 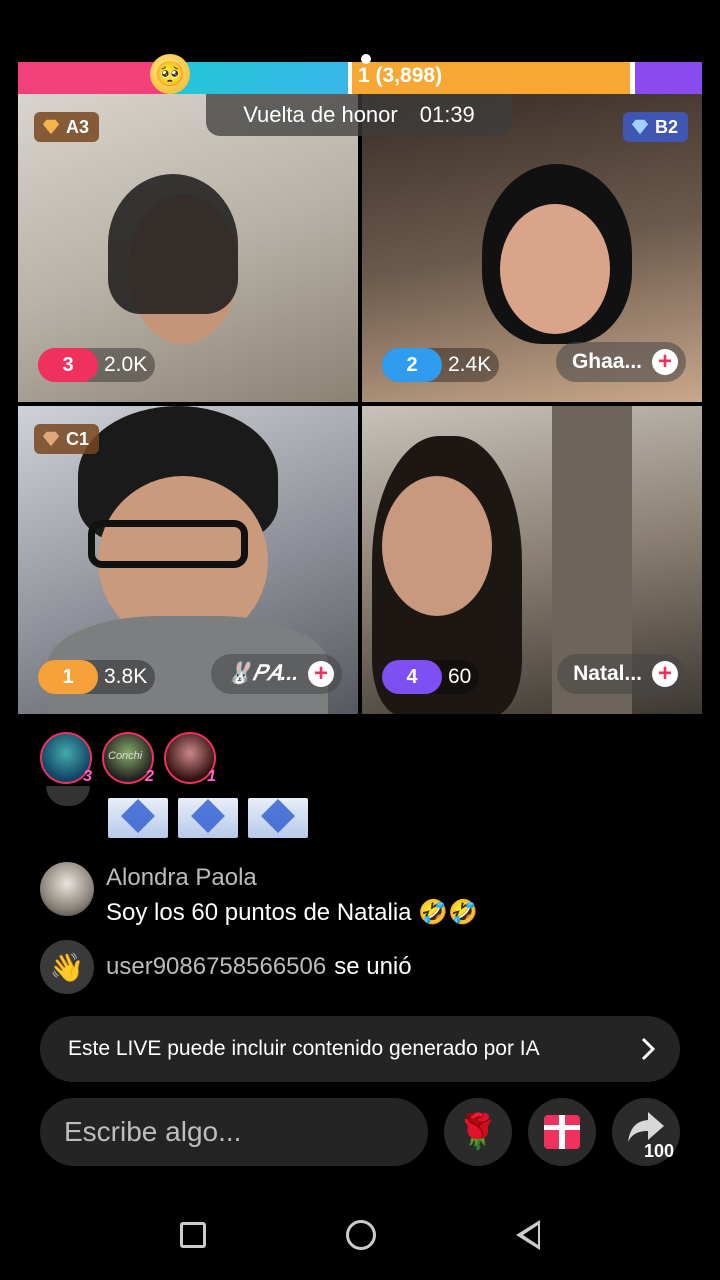 I want to click on viewer-avatar: 1, so click(x=190, y=758).